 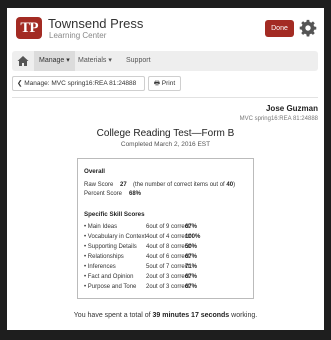 I want to click on test-title: College Reading Test—Form B, so click(x=165, y=133).